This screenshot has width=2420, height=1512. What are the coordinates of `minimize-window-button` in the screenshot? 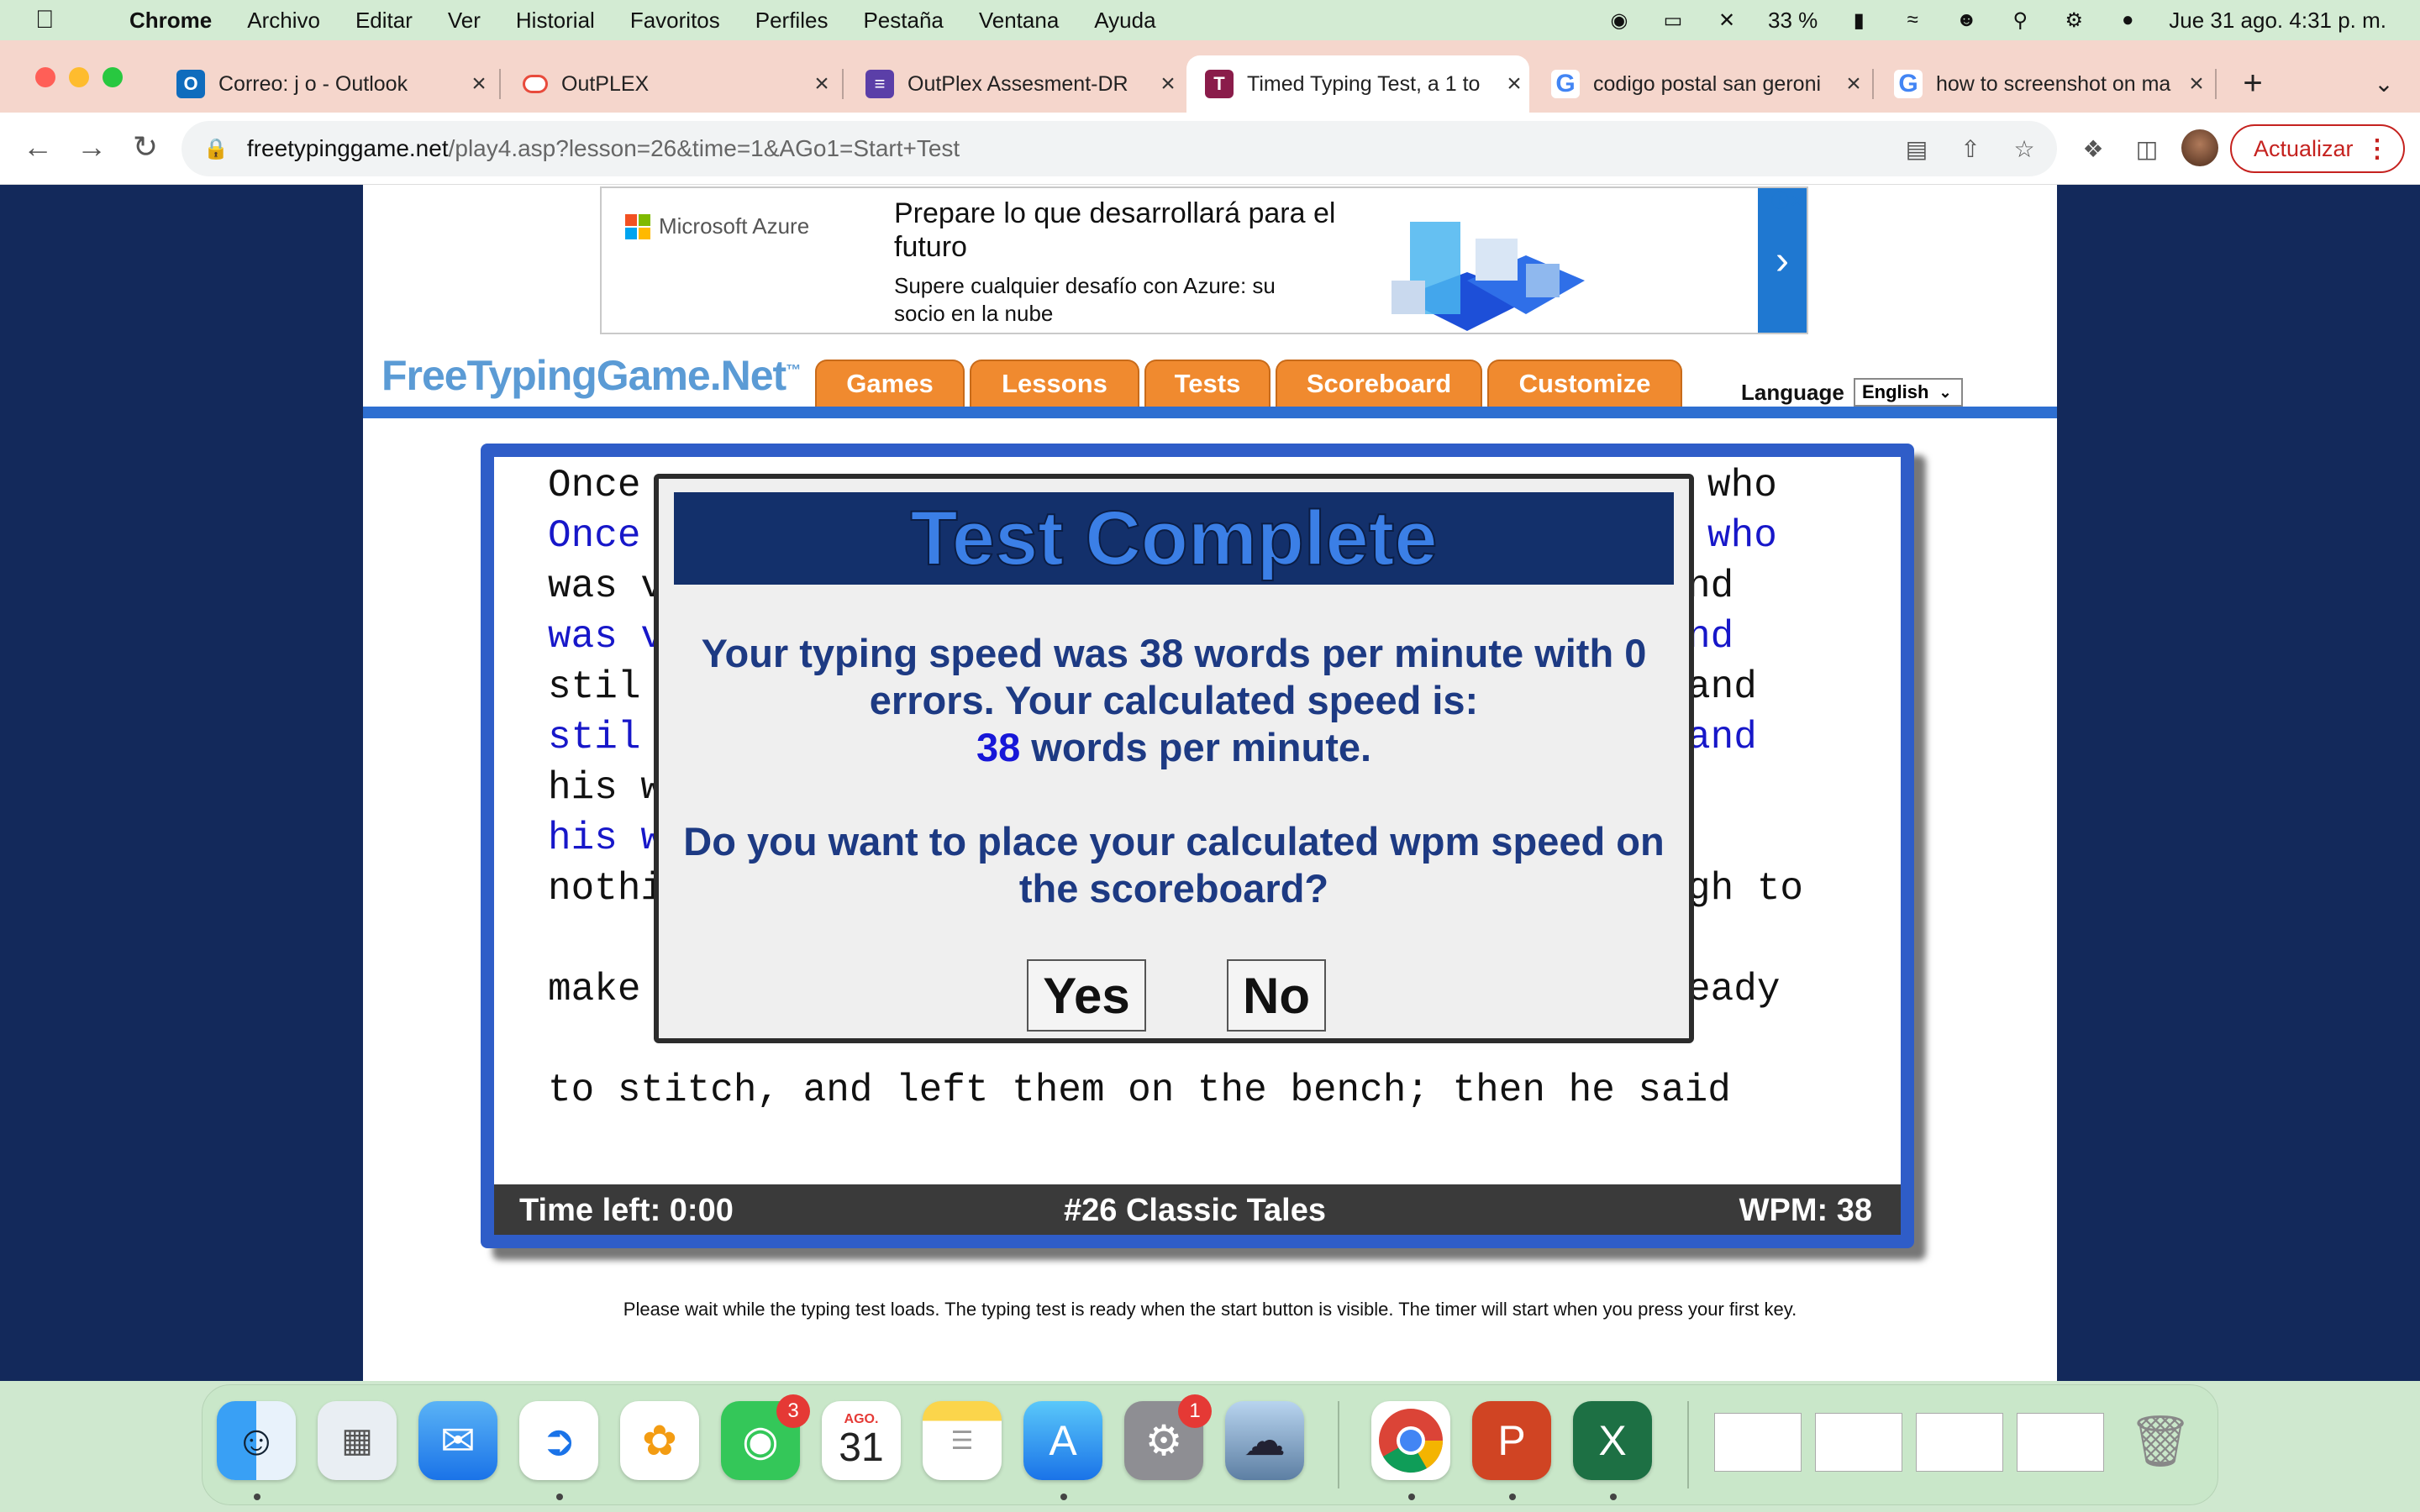 It's located at (79, 77).